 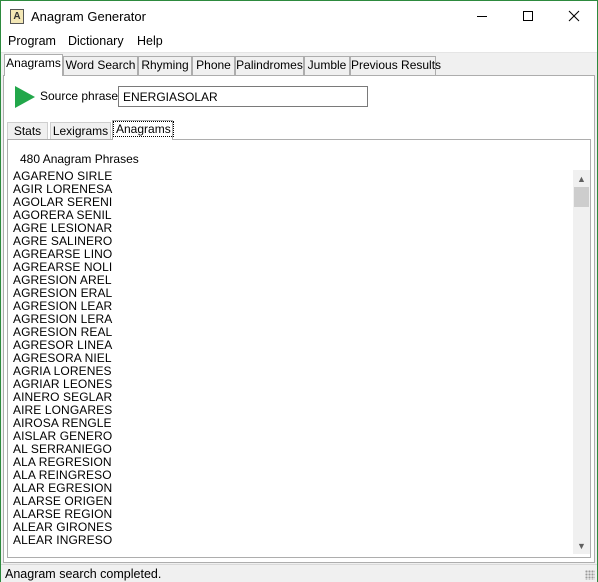 I want to click on subtab-anagrams: Anagrams, so click(x=143, y=130).